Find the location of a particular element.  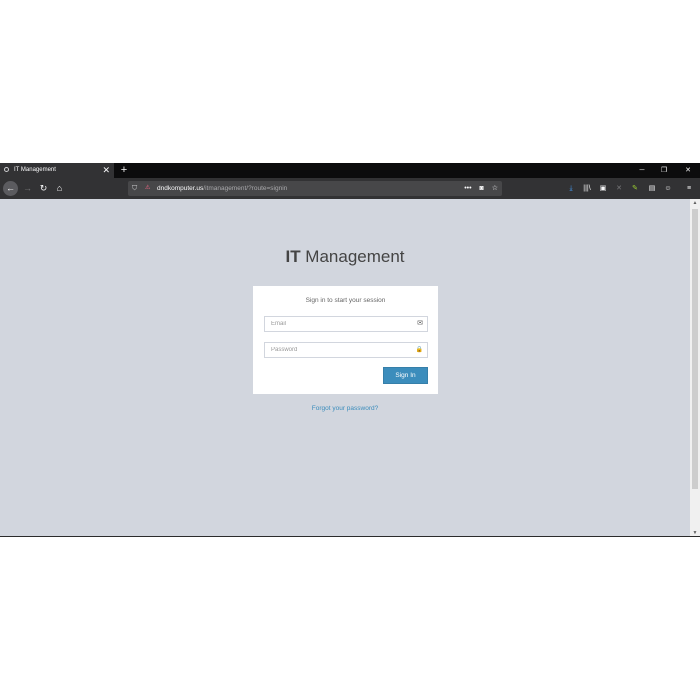

reader-icon: ▤ is located at coordinates (652, 188).